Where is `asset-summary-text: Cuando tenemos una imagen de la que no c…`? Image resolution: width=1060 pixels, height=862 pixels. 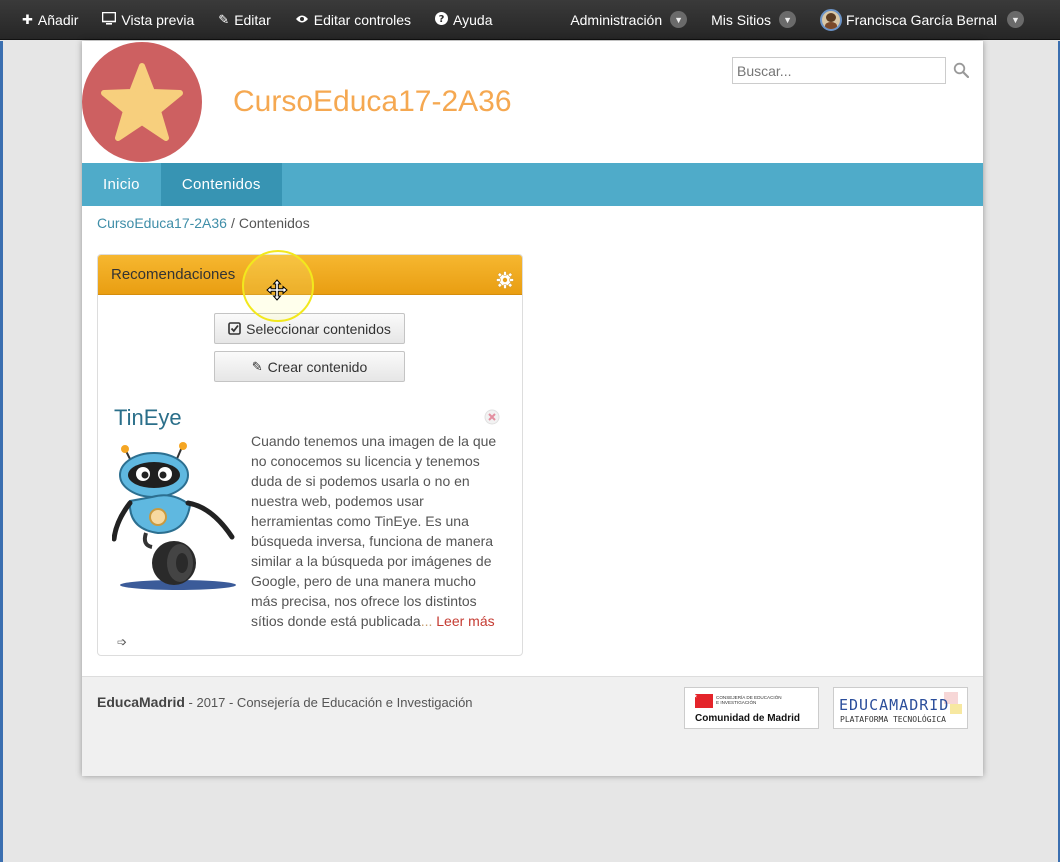
asset-summary-text: Cuando tenemos una imagen de la que no c… is located at coordinates (374, 531).